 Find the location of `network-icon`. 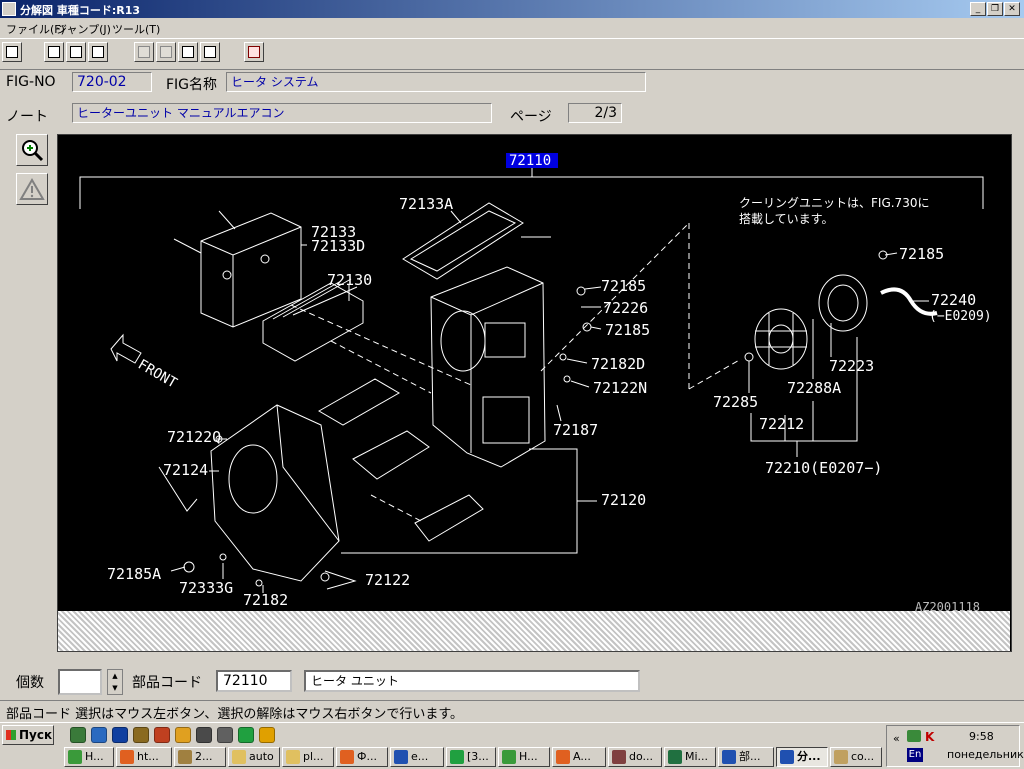

network-icon is located at coordinates (914, 736).